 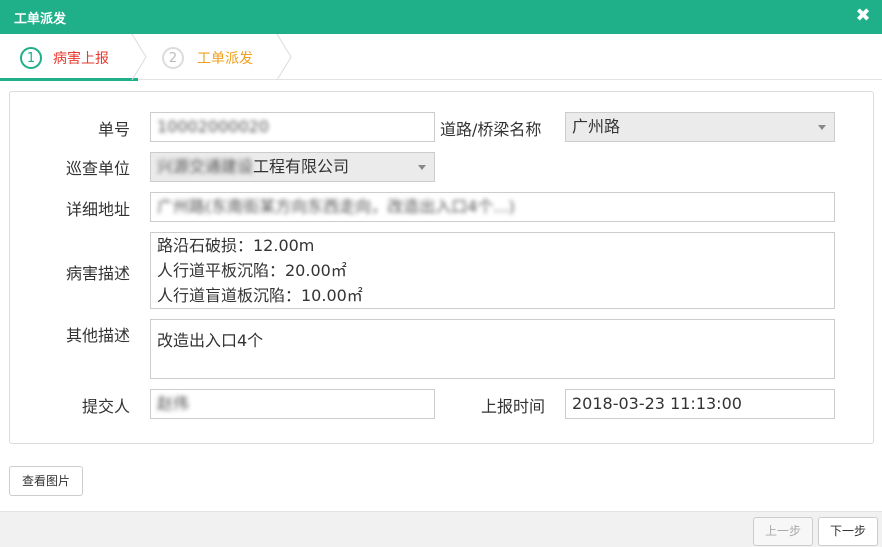 I want to click on patrol-unit-value: 工程有限公司, so click(x=301, y=166).